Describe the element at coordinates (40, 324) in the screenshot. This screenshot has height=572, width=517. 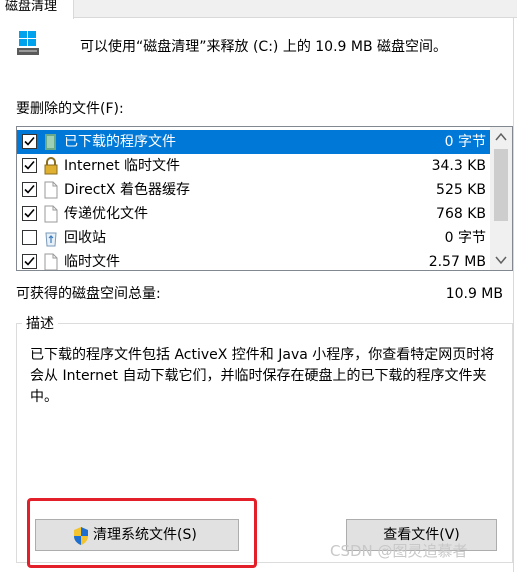
I see `description-legend: 描述` at that location.